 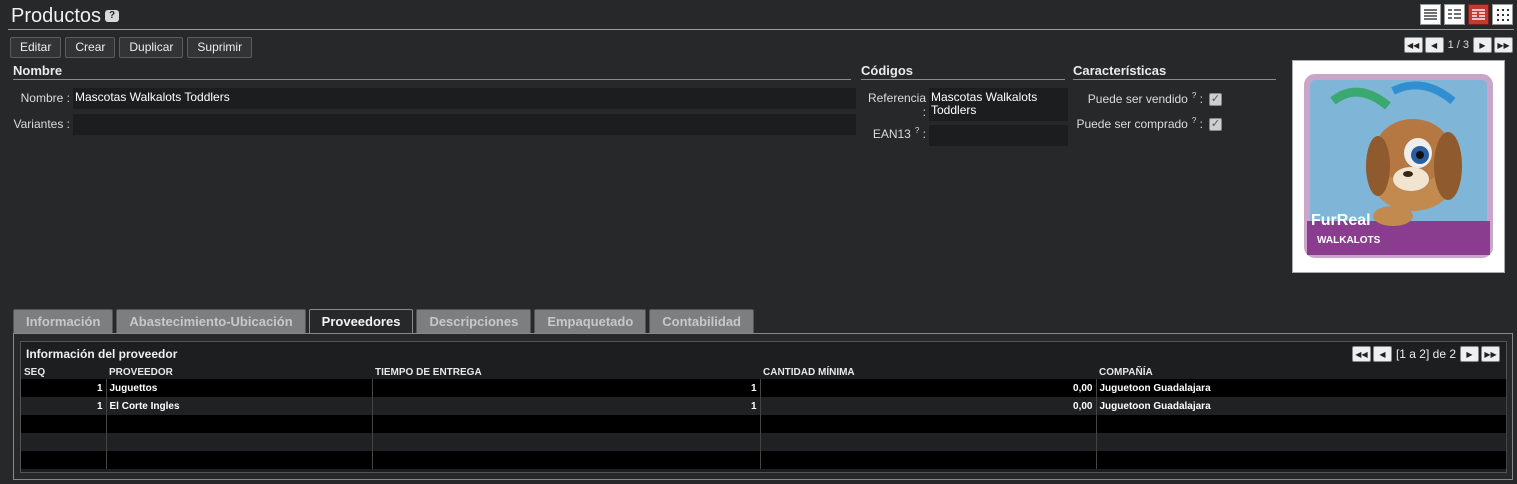 I want to click on record-pager: ◀◀ ◀ 1 / 3 ▶ ▶▶, so click(x=1458, y=45).